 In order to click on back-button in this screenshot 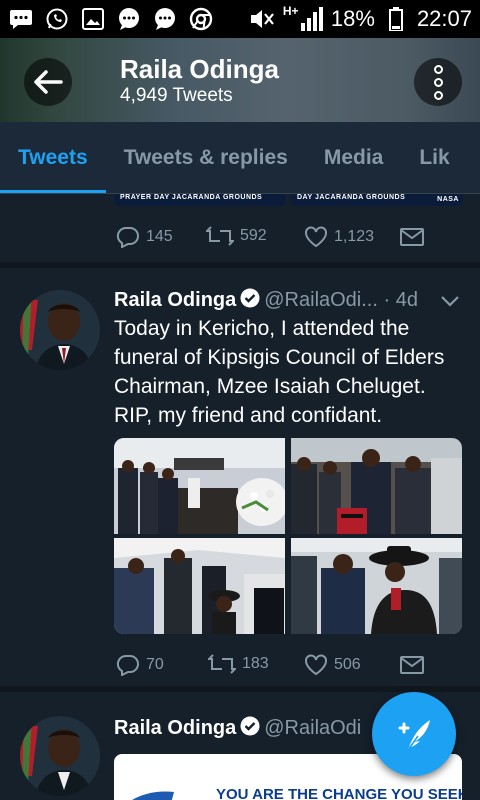, I will do `click(48, 82)`.